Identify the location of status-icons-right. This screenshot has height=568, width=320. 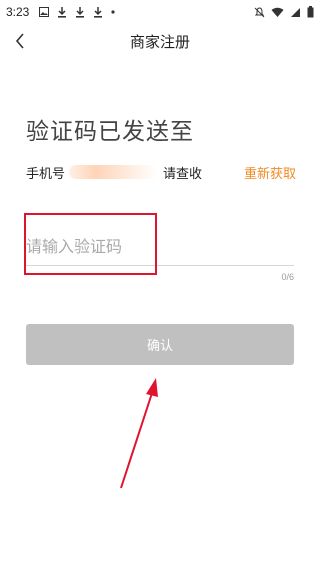
(284, 12).